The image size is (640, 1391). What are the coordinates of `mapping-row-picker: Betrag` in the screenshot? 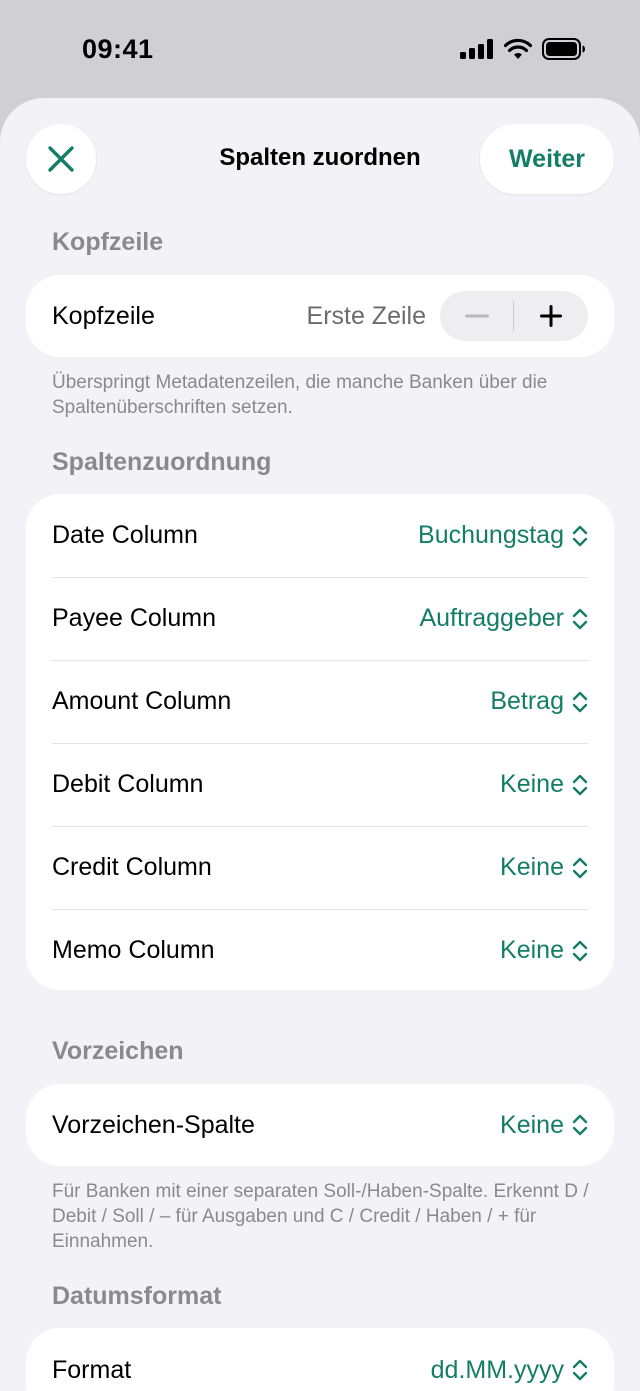 It's located at (539, 701).